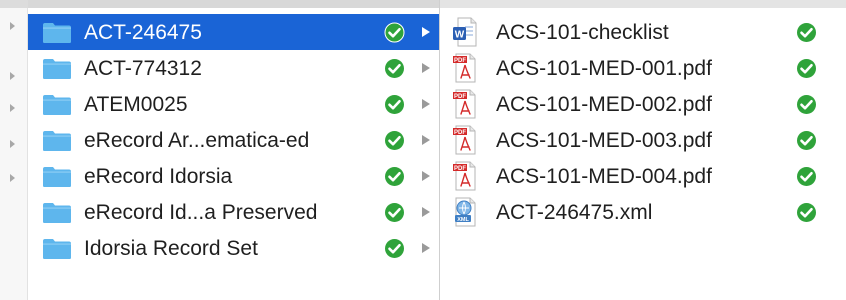  Describe the element at coordinates (460, 35) in the screenshot. I see `svg-text: W` at that location.